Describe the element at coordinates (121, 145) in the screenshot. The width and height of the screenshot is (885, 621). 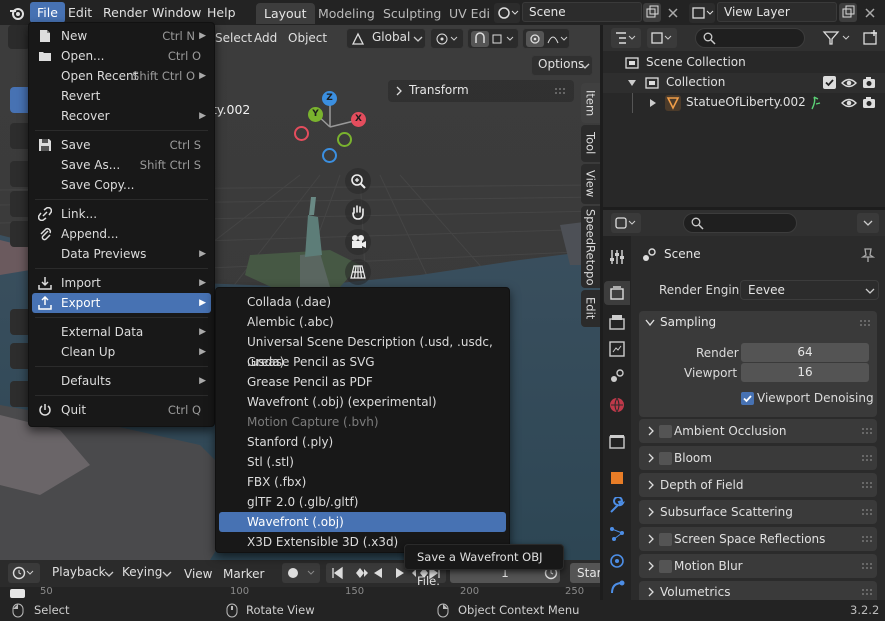
I see `menu-item-save: Save Ctrl S` at that location.